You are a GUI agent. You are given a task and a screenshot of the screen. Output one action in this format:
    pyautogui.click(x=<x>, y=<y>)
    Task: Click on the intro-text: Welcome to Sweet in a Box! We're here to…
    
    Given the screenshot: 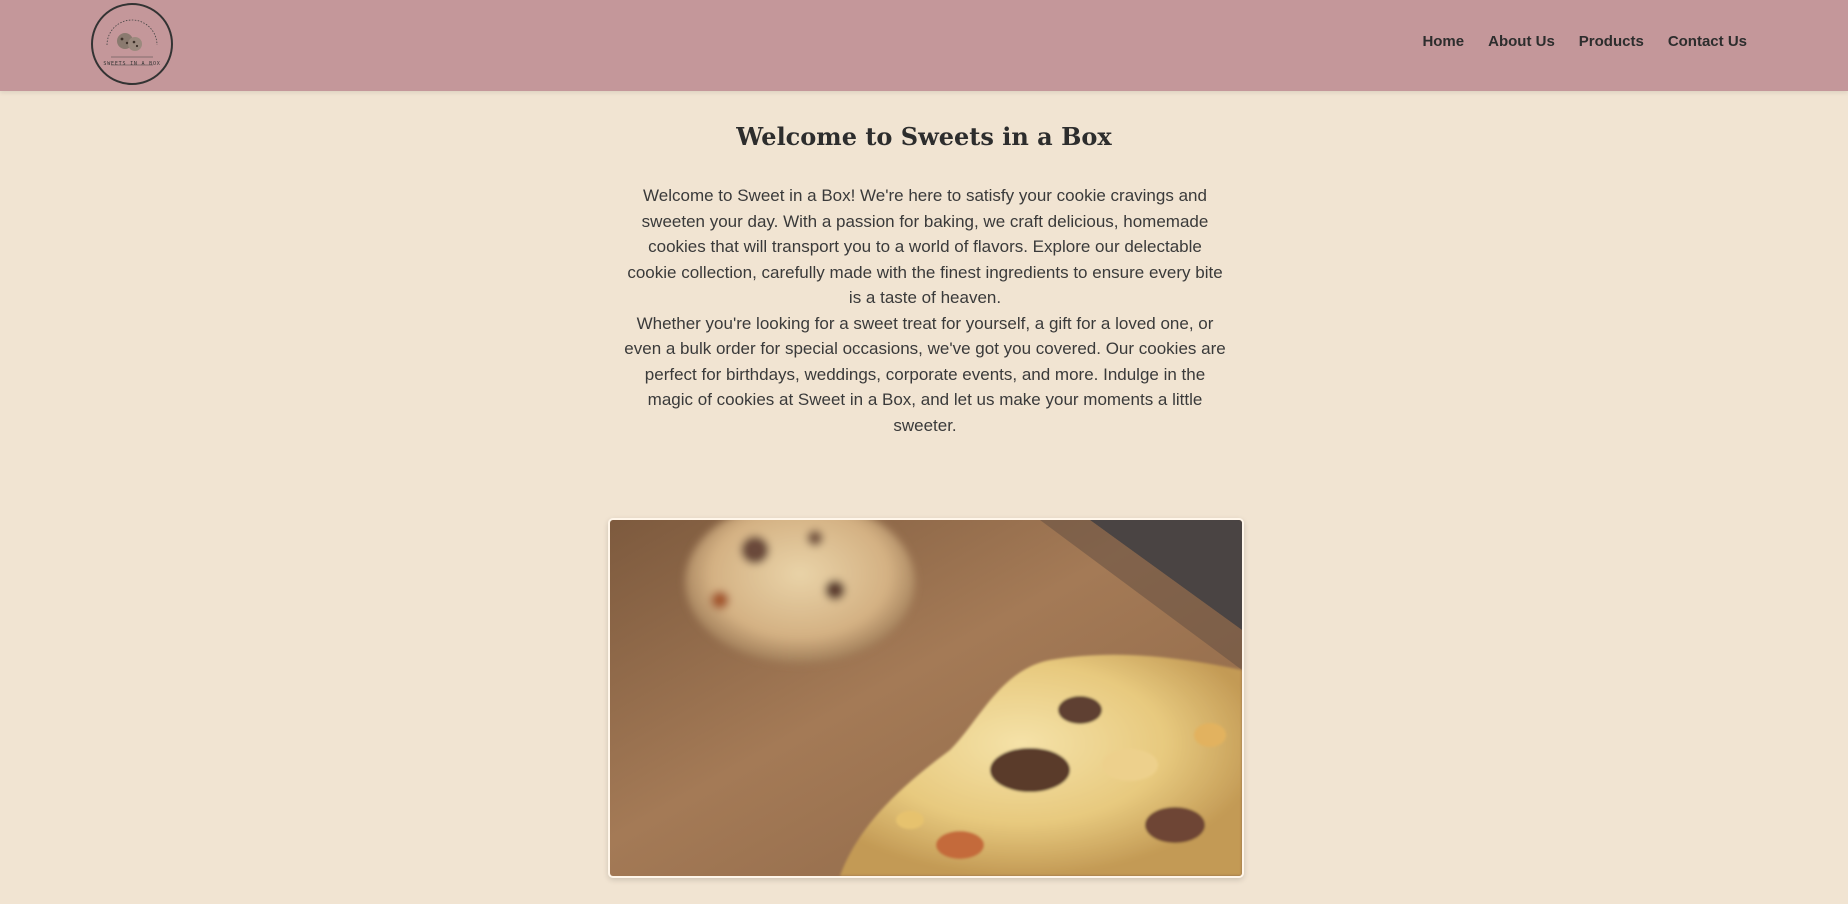 What is the action you would take?
    pyautogui.click(x=925, y=310)
    